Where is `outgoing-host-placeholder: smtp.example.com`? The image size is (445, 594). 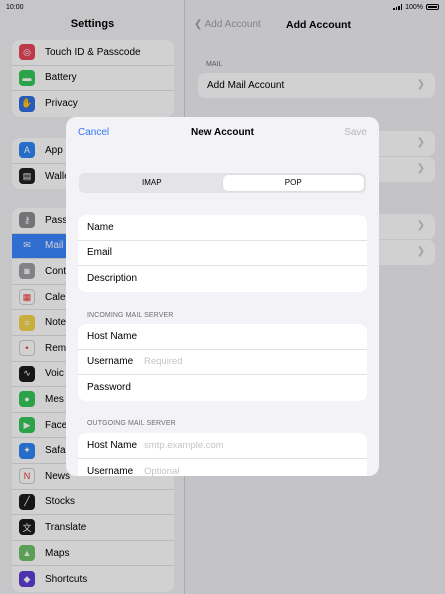 outgoing-host-placeholder: smtp.example.com is located at coordinates (184, 445).